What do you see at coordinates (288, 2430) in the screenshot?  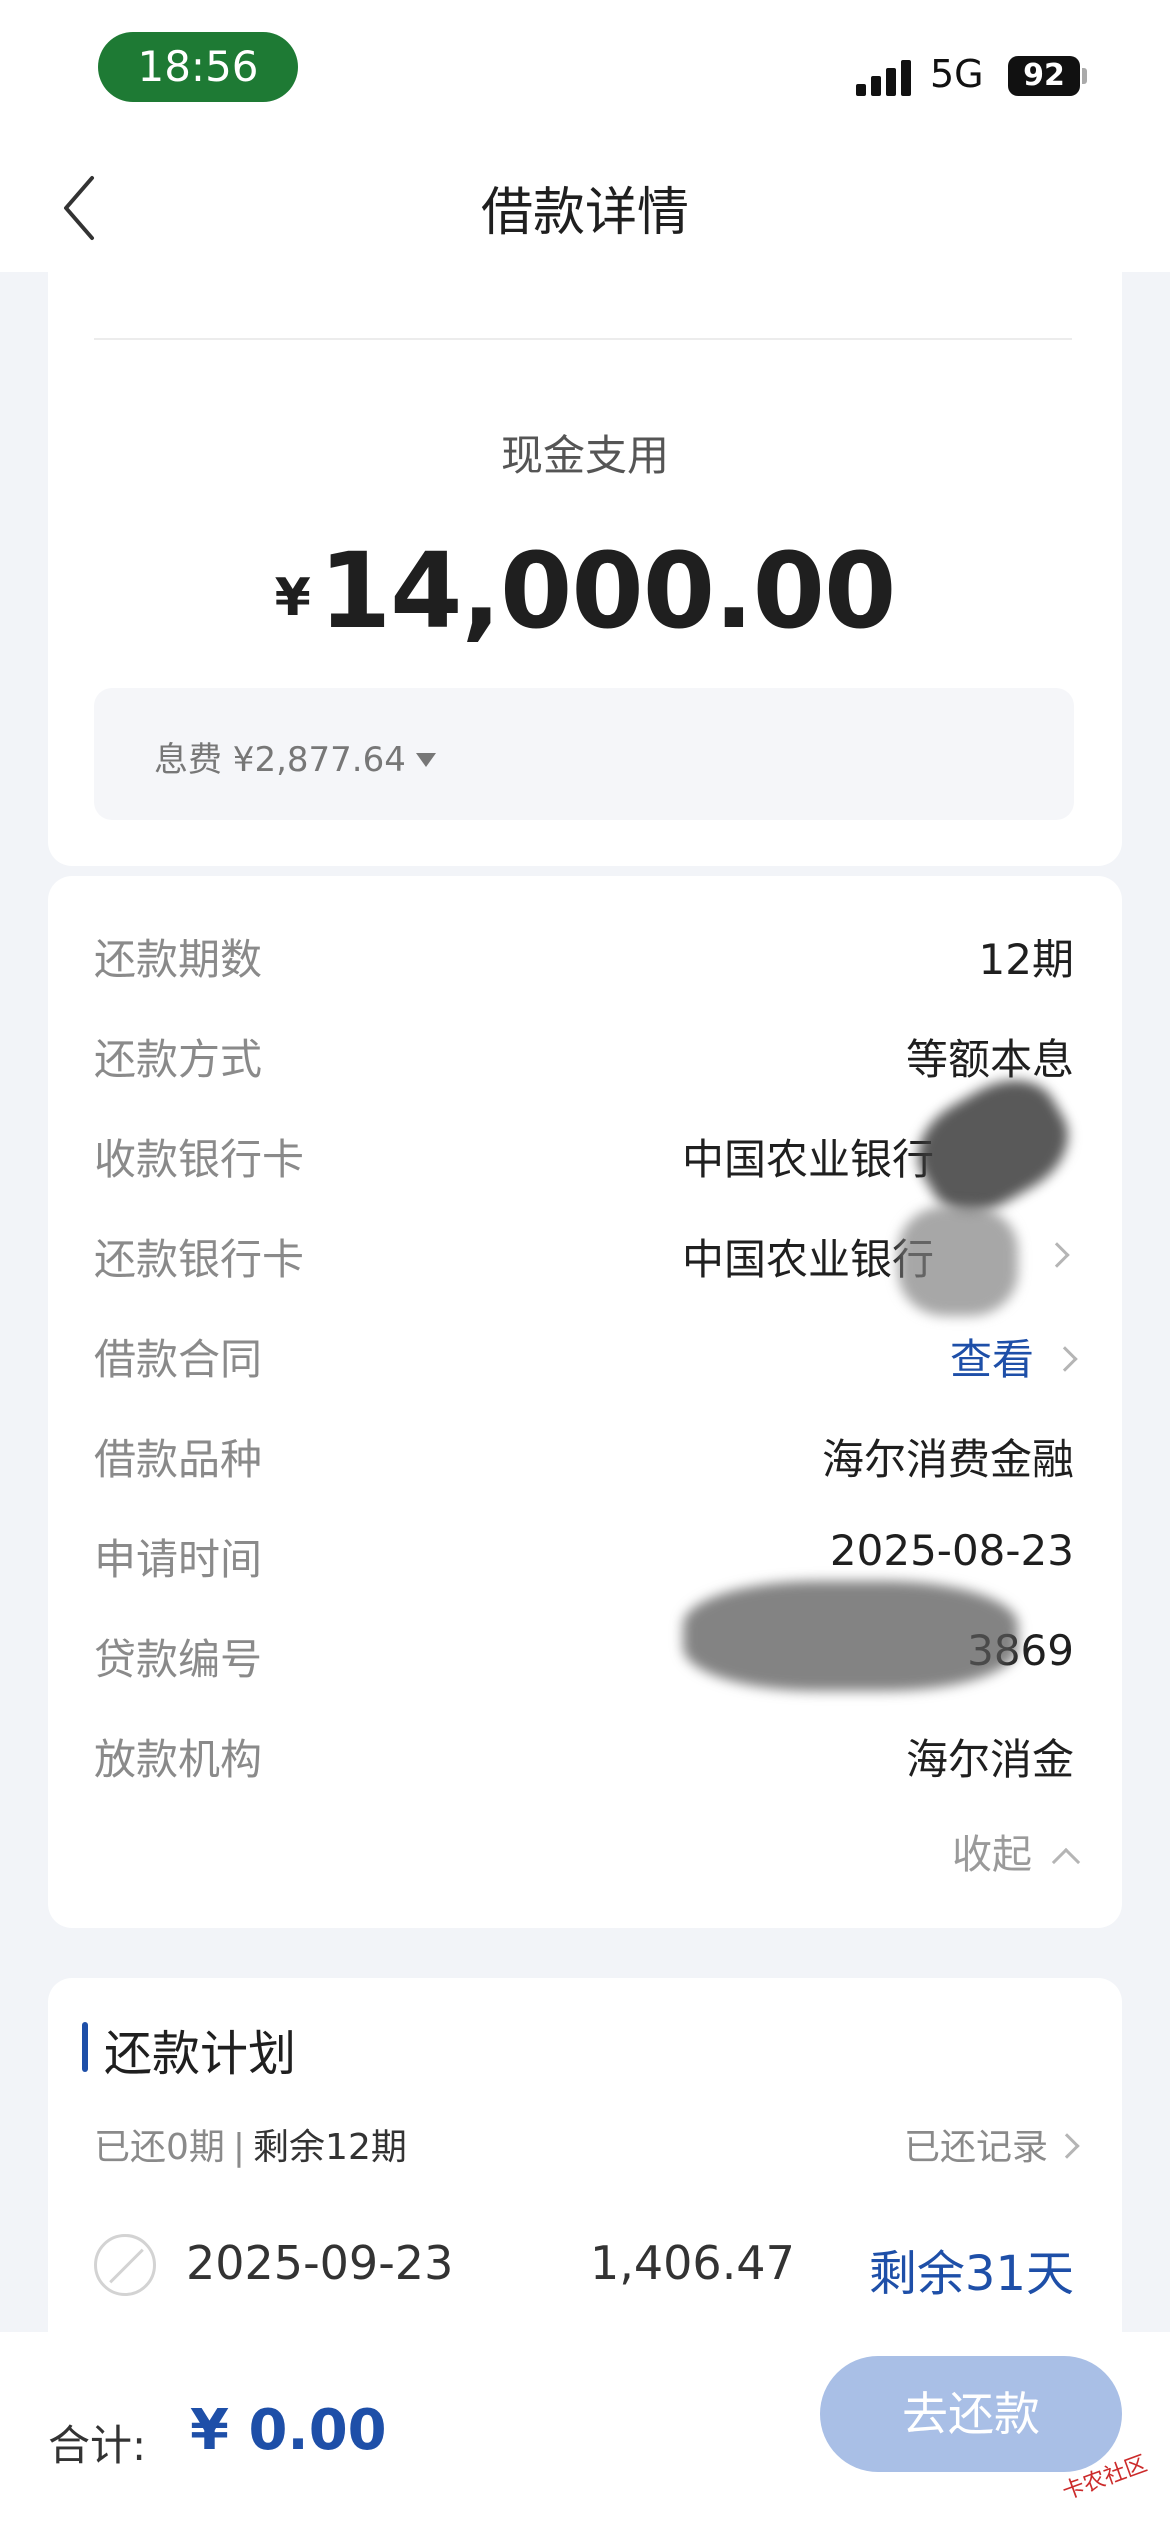 I see `total-amount: ¥ 0.00` at bounding box center [288, 2430].